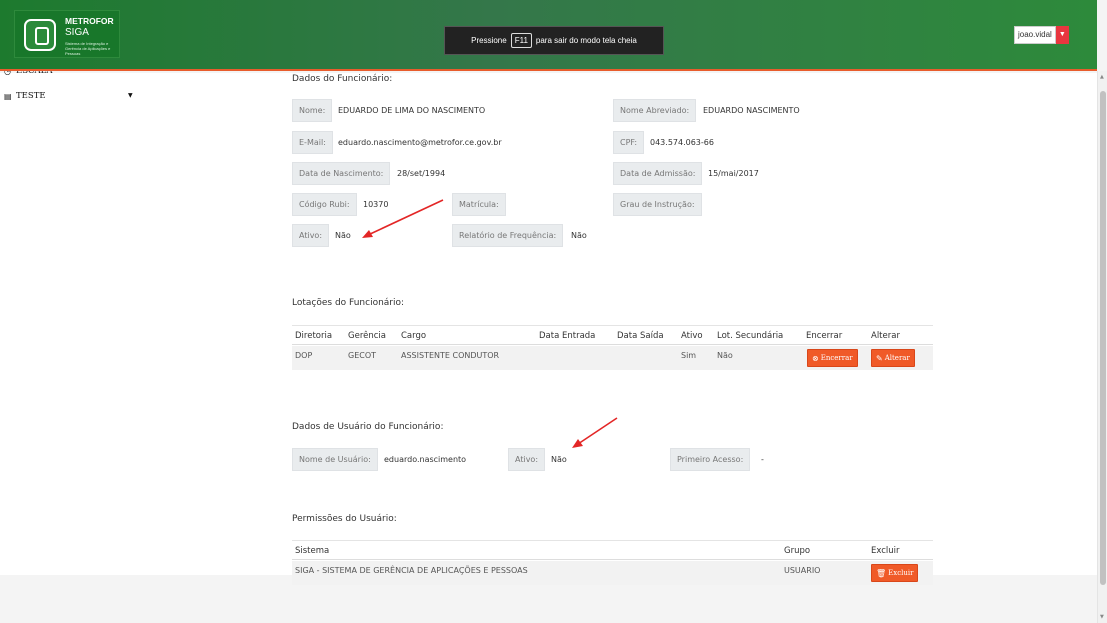 The width and height of the screenshot is (1107, 623). What do you see at coordinates (595, 432) in the screenshot?
I see `annotation-arrow-usuario-ativo` at bounding box center [595, 432].